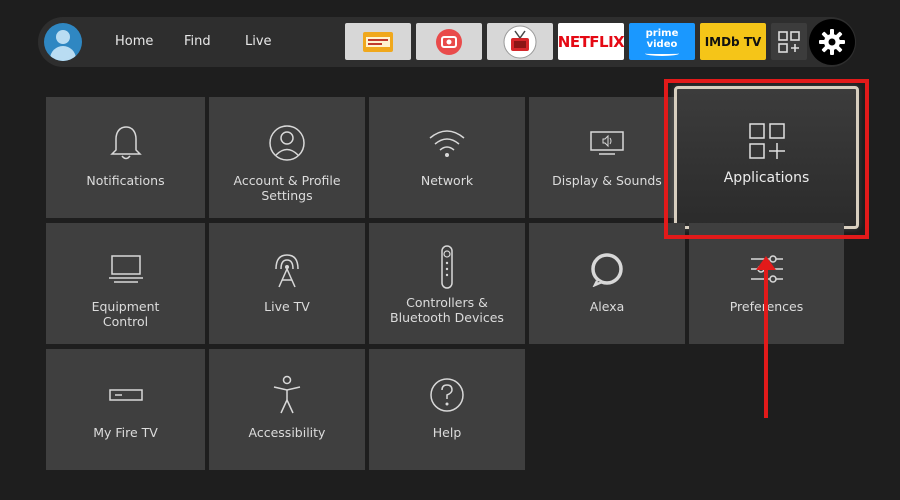 The height and width of the screenshot is (500, 900). I want to click on tile-alexa: Alexa, so click(607, 283).